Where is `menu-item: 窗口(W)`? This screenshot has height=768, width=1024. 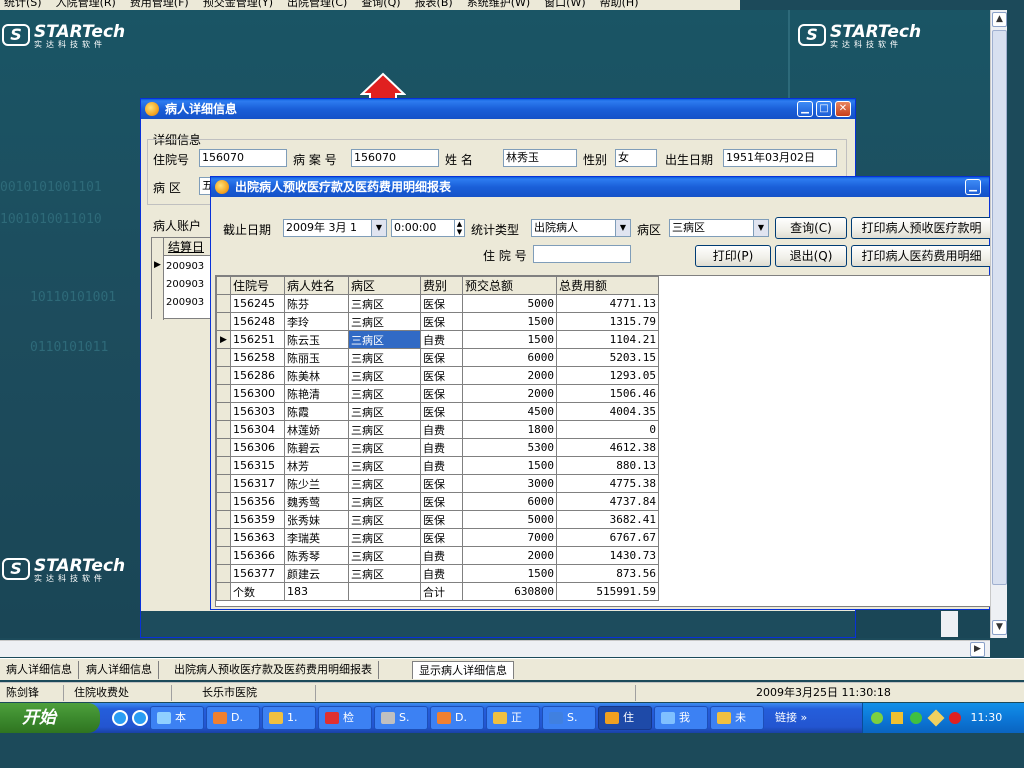
menu-item: 窗口(W) is located at coordinates (564, 4).